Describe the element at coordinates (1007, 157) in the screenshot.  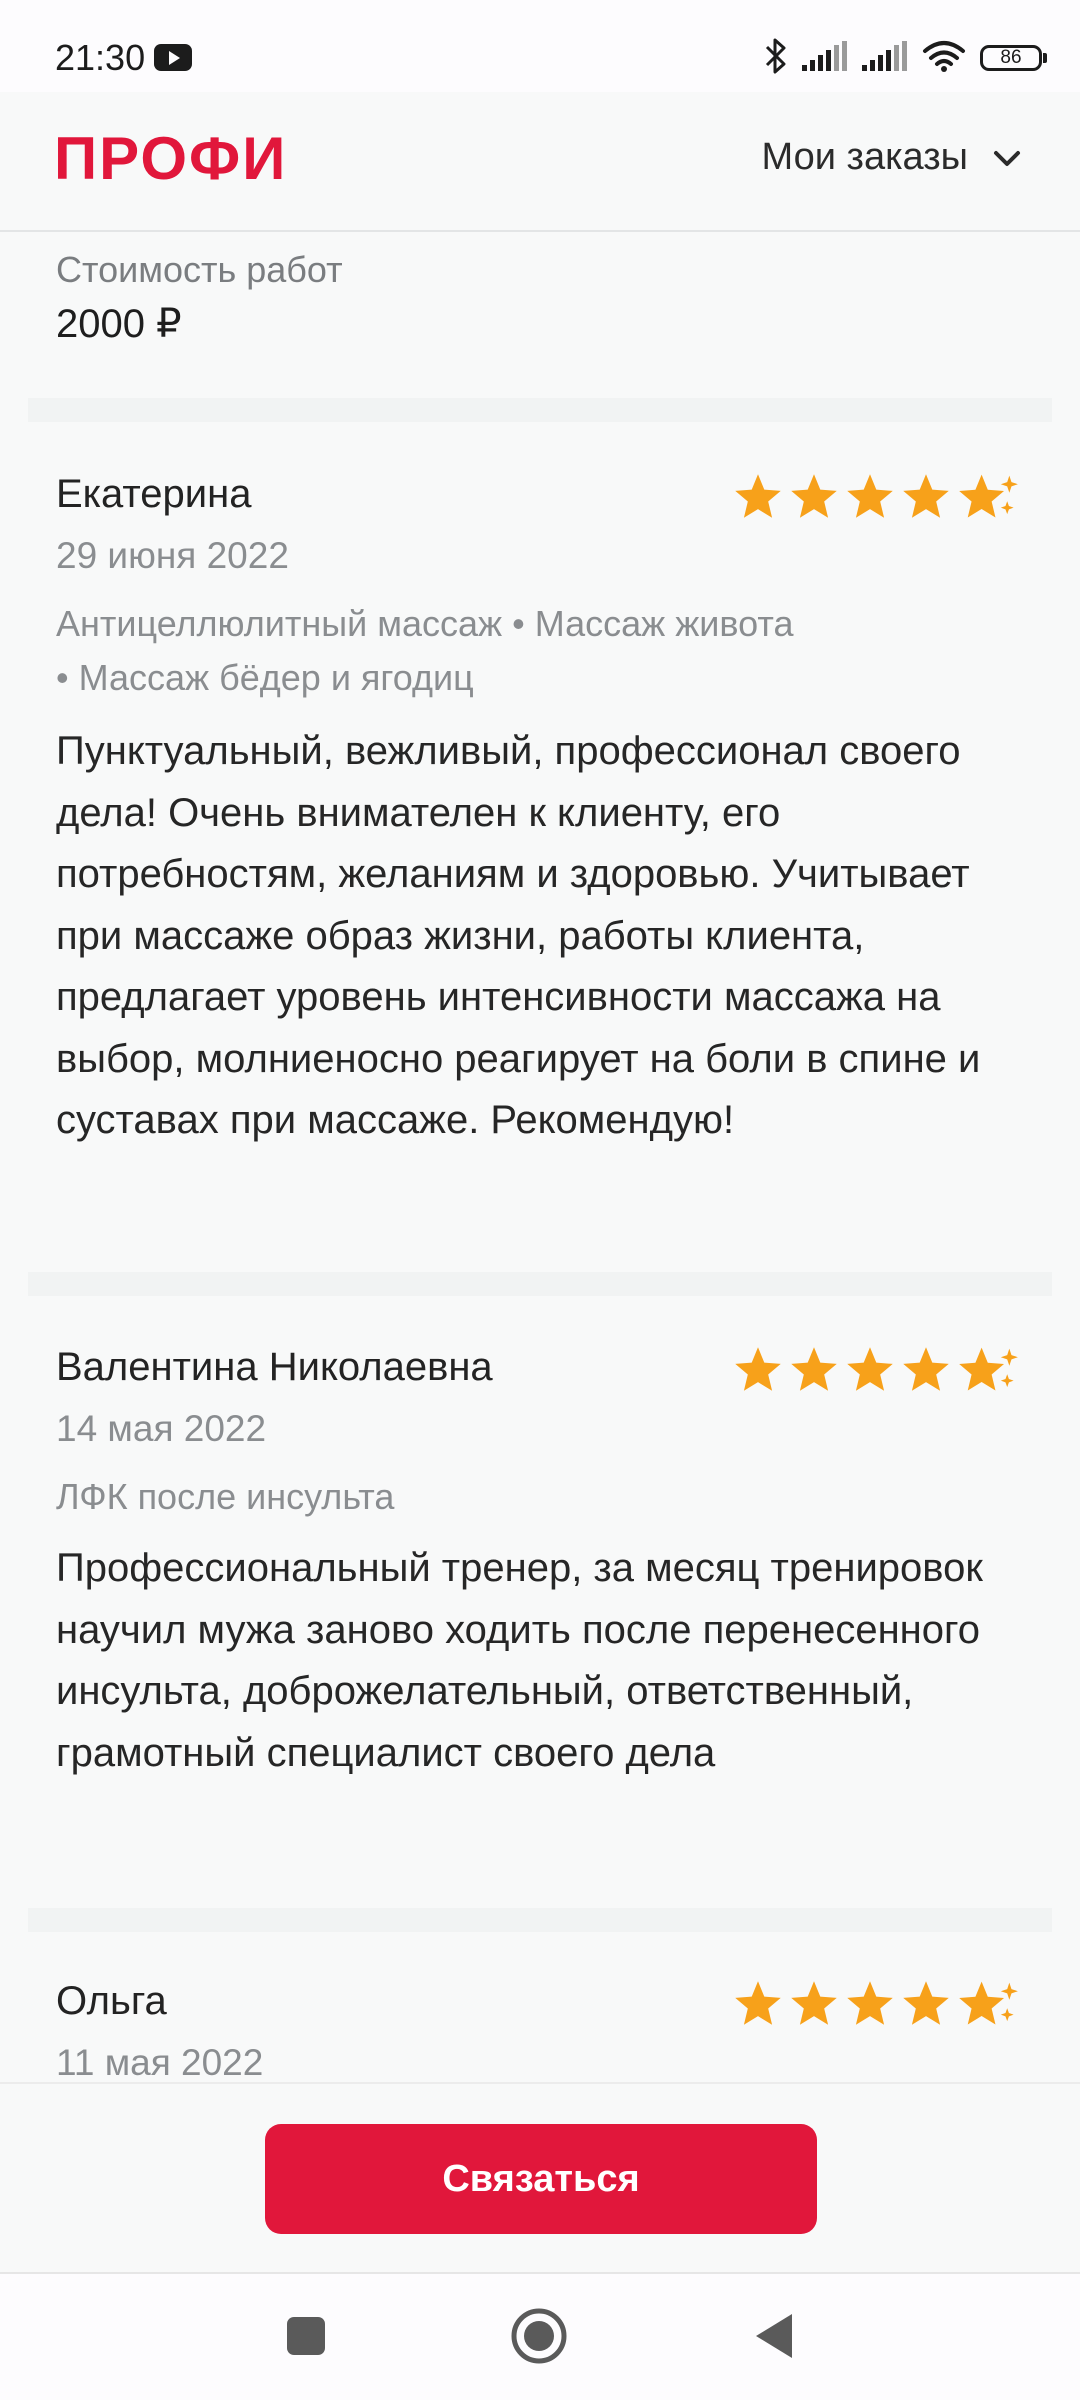
I see `chevron-down-icon` at that location.